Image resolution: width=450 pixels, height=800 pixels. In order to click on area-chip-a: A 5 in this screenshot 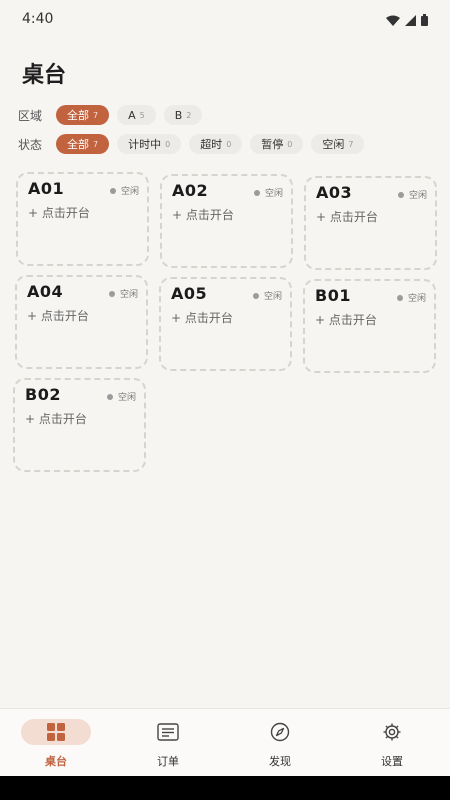, I will do `click(136, 115)`.